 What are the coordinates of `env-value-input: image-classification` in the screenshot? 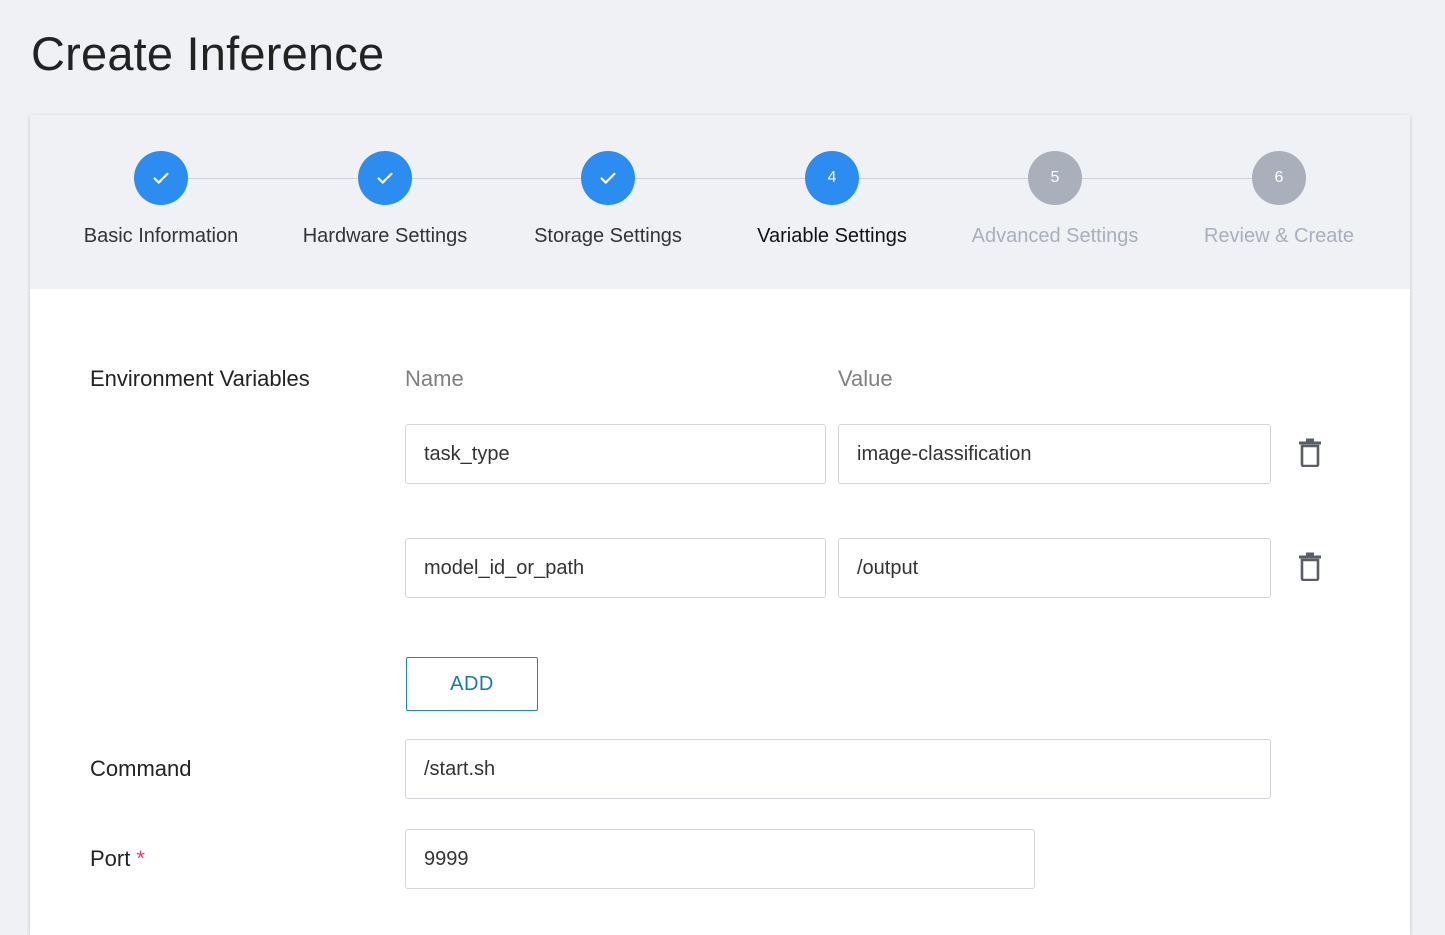 It's located at (1054, 454).